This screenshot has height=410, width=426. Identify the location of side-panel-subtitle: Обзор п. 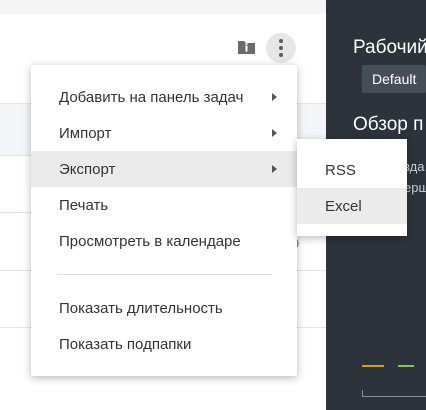
(388, 124).